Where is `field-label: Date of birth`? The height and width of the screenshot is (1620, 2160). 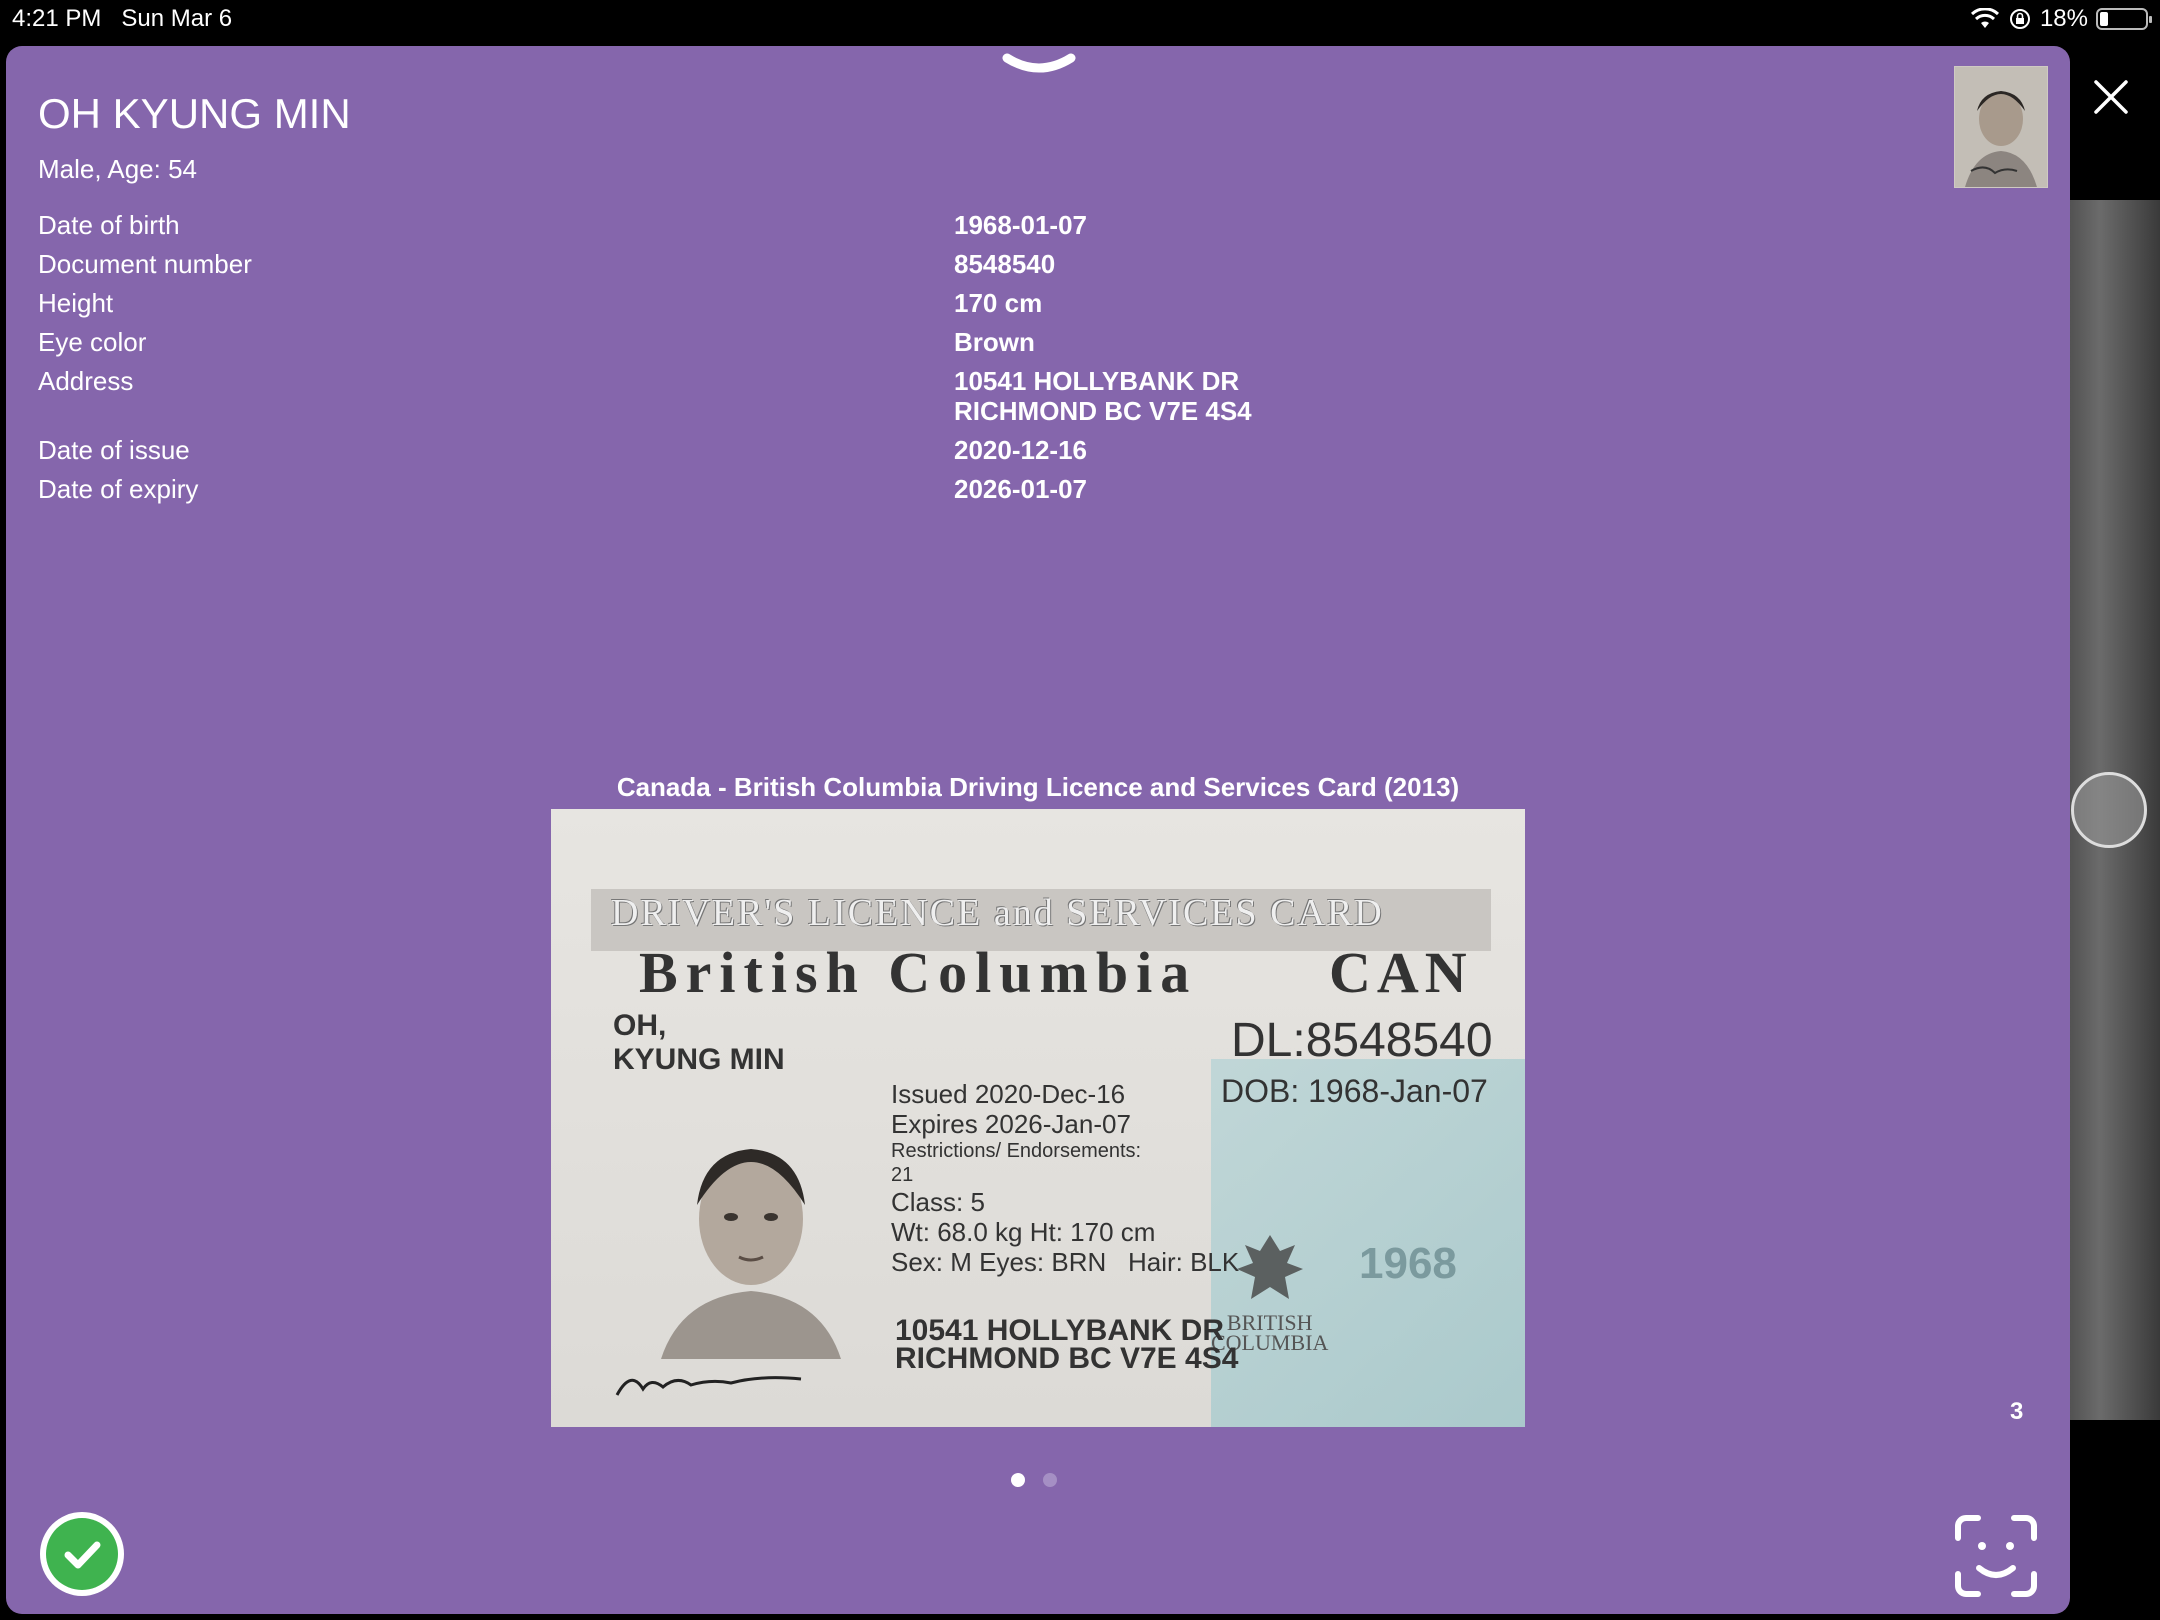
field-label: Date of birth is located at coordinates (109, 225).